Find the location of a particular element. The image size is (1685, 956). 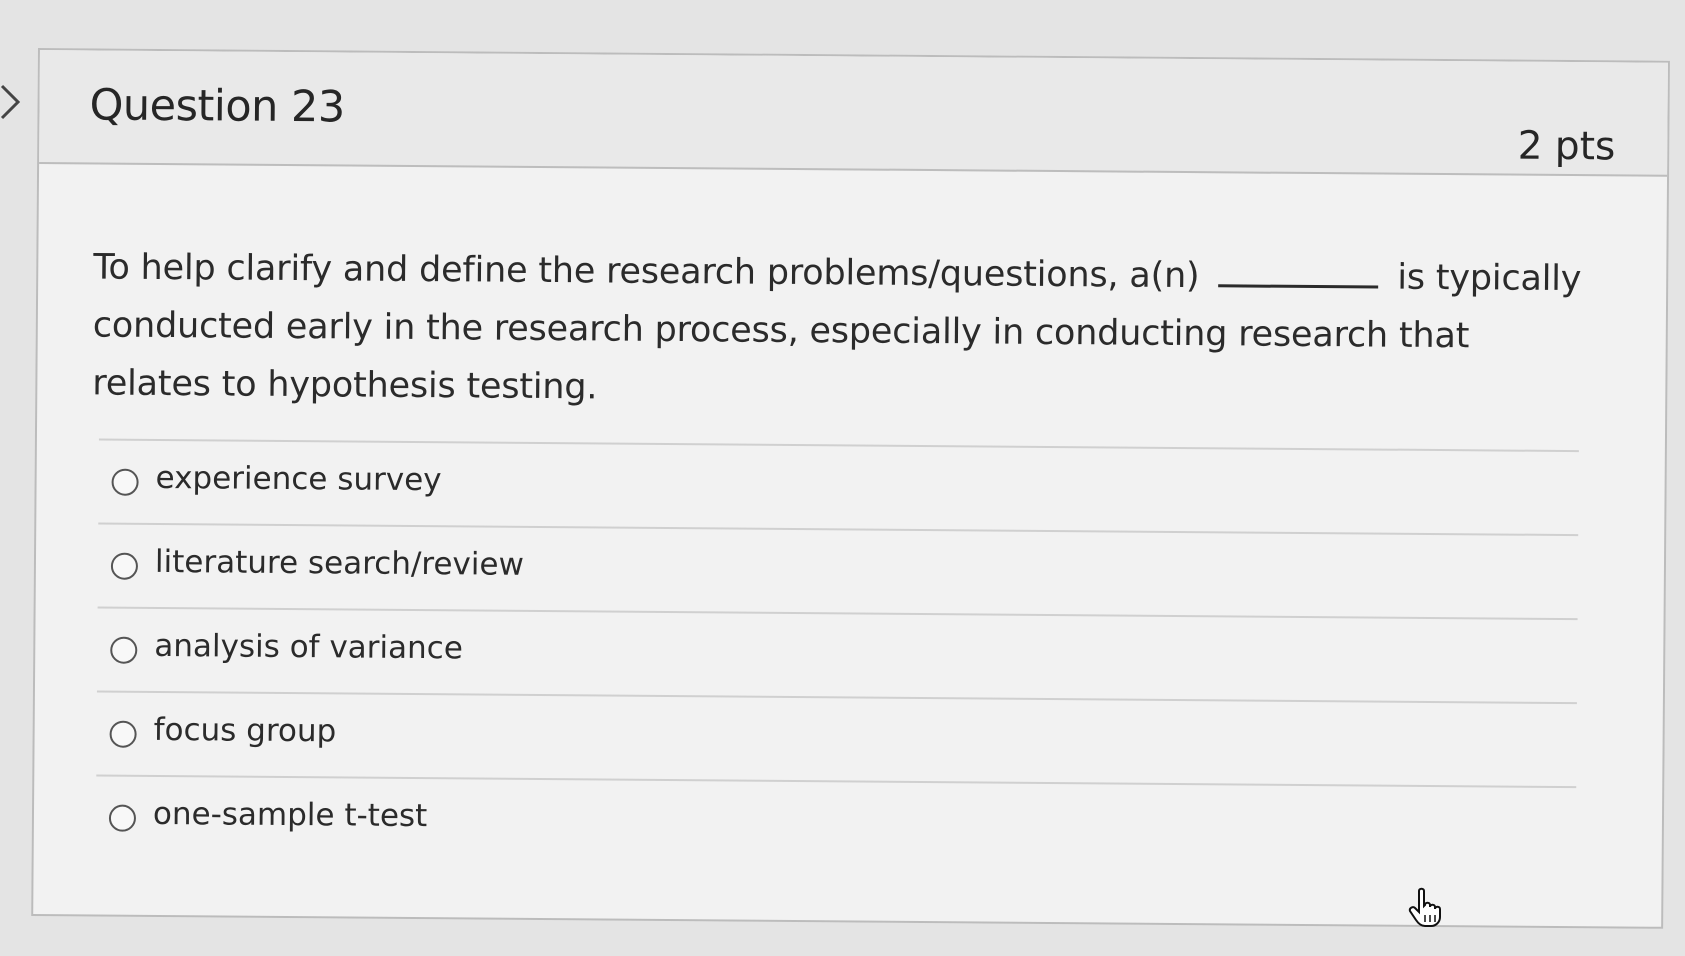

answer-label: focus group is located at coordinates (245, 730).